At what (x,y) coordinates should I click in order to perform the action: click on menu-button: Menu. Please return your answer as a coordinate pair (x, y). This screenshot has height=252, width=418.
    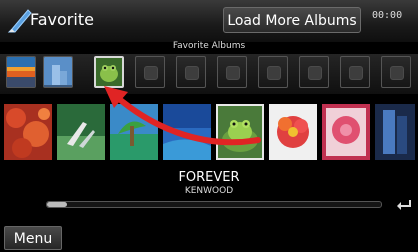
    Looking at the image, I should click on (33, 238).